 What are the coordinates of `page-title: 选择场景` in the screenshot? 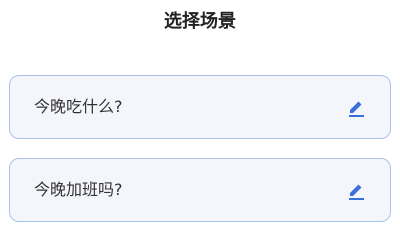 It's located at (200, 21).